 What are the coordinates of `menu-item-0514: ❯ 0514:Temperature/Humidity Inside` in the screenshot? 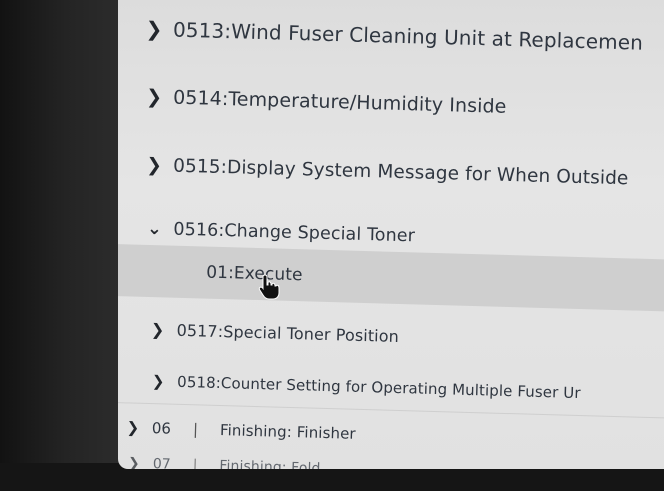 It's located at (391, 105).